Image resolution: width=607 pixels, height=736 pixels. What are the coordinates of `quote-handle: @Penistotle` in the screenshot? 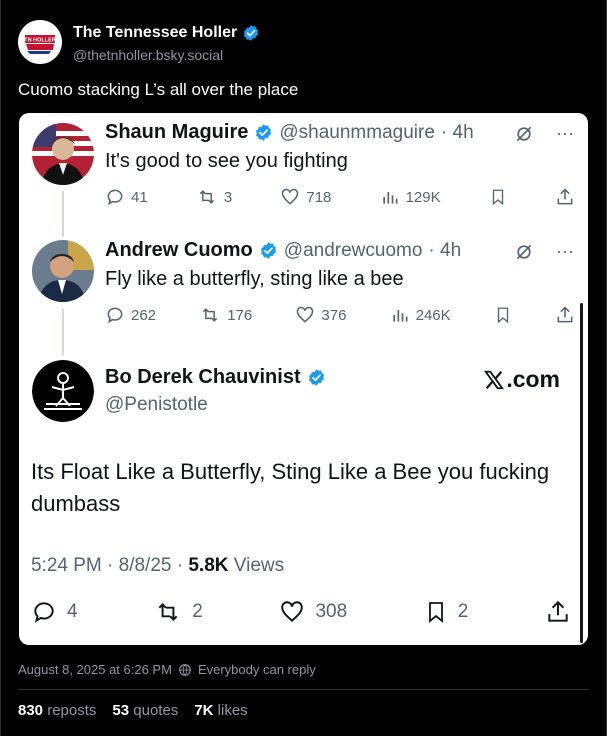 It's located at (156, 404).